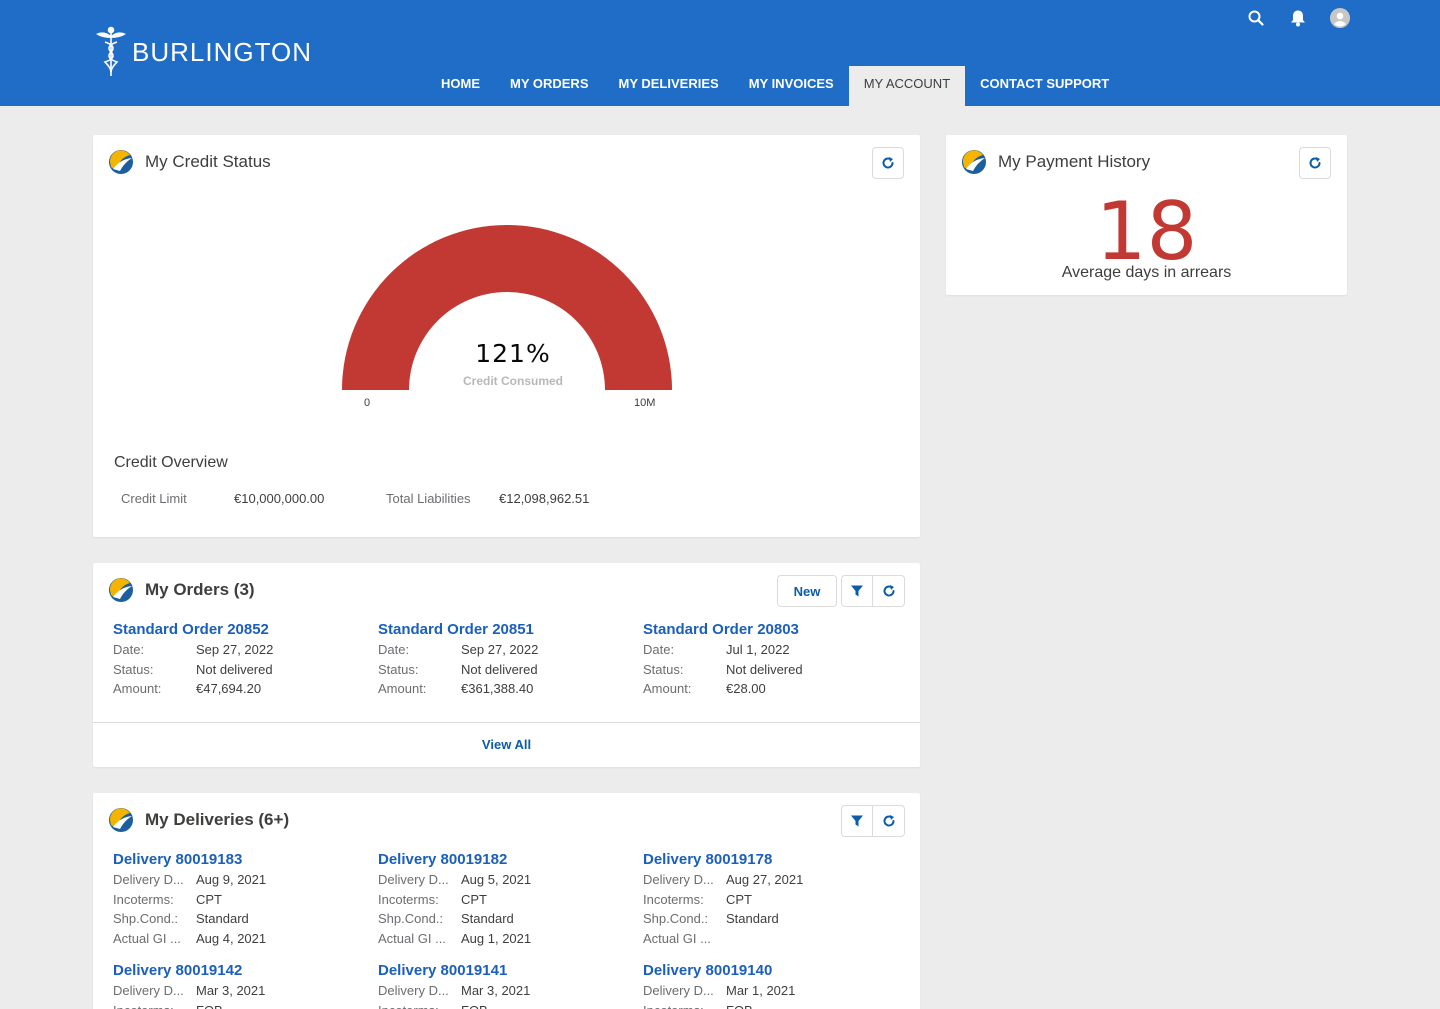 The width and height of the screenshot is (1440, 1009). Describe the element at coordinates (496, 879) in the screenshot. I see `field-value: Aug 5, 2021` at that location.